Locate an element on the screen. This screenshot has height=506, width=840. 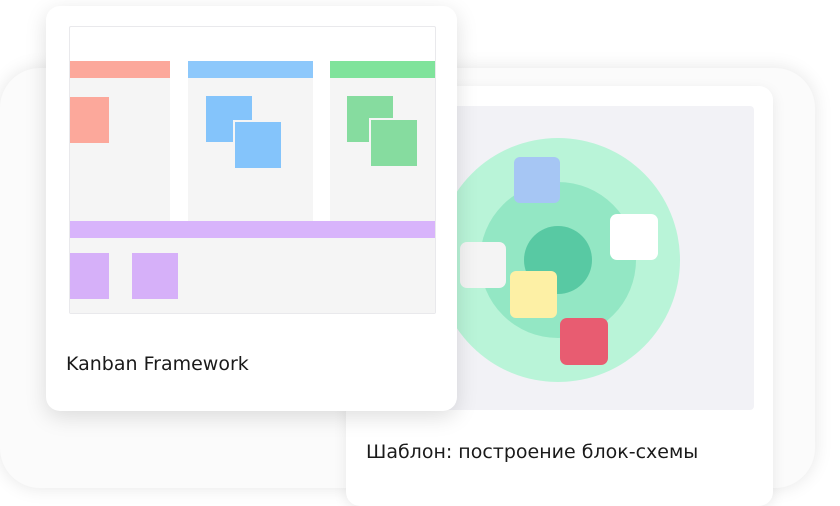
flow-node-white-right is located at coordinates (634, 237).